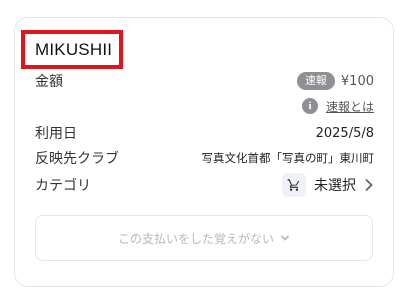  I want to click on chevron-right-icon, so click(369, 185).